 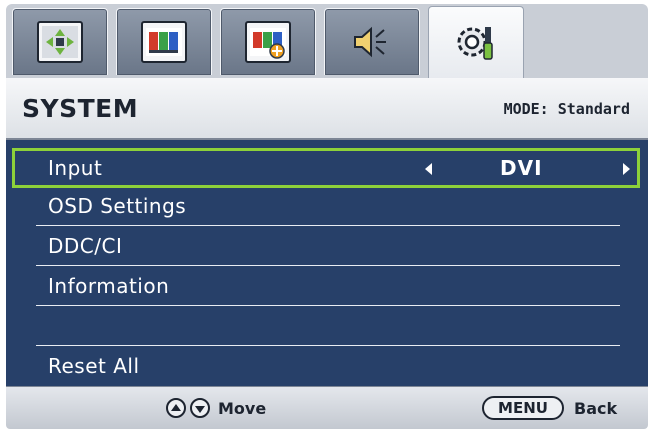 I want to click on mode-indicator: MODE: Standard, so click(x=566, y=109).